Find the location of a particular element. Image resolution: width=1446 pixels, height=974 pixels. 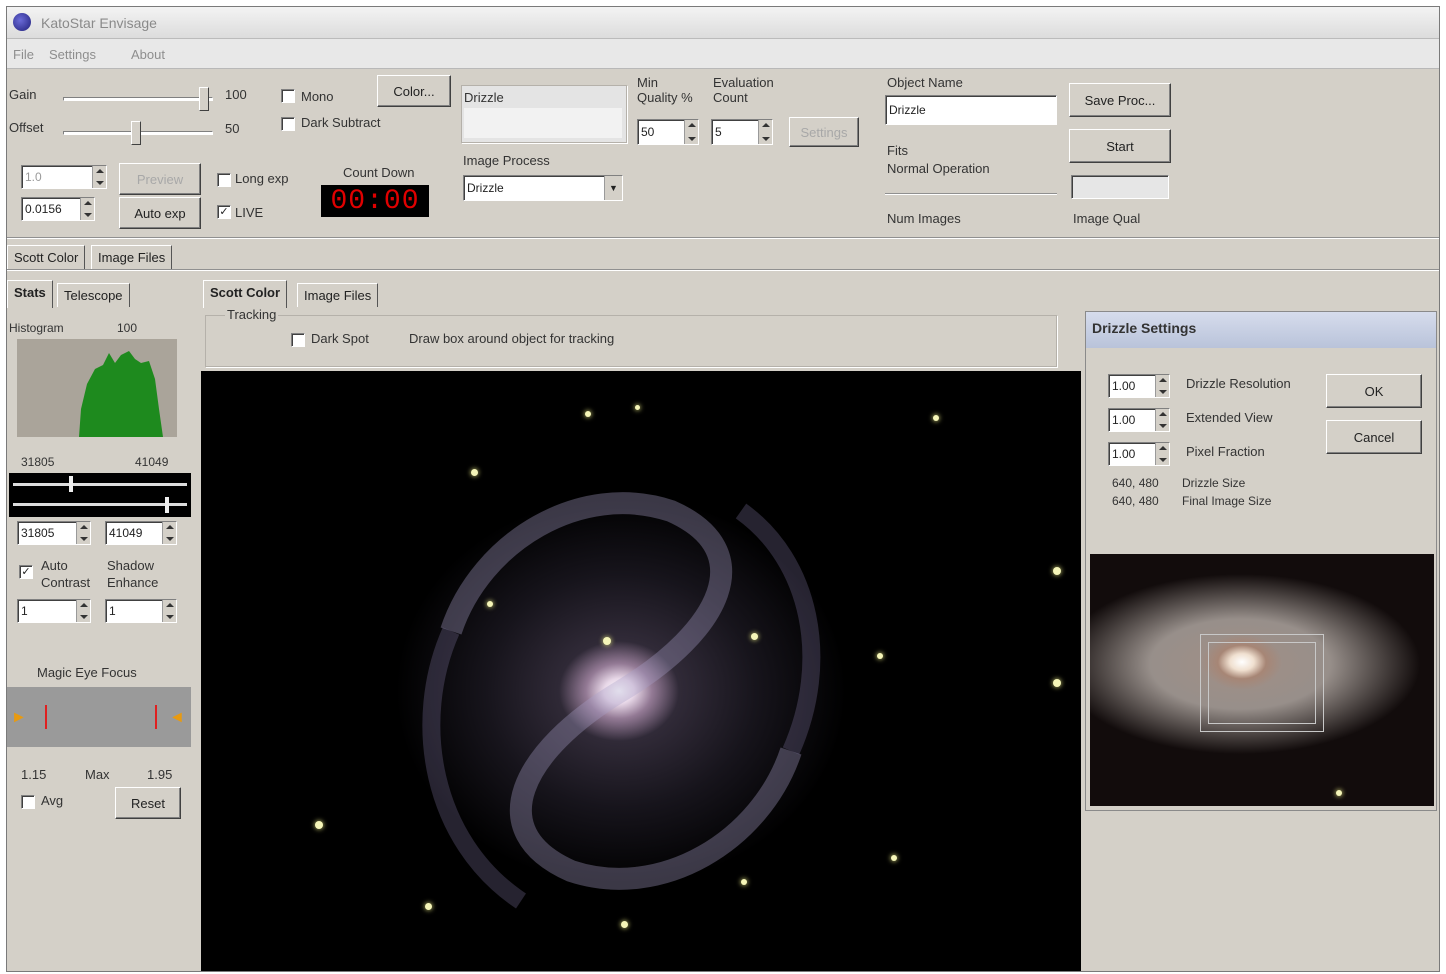

cancel-button: Cancel is located at coordinates (1374, 437).